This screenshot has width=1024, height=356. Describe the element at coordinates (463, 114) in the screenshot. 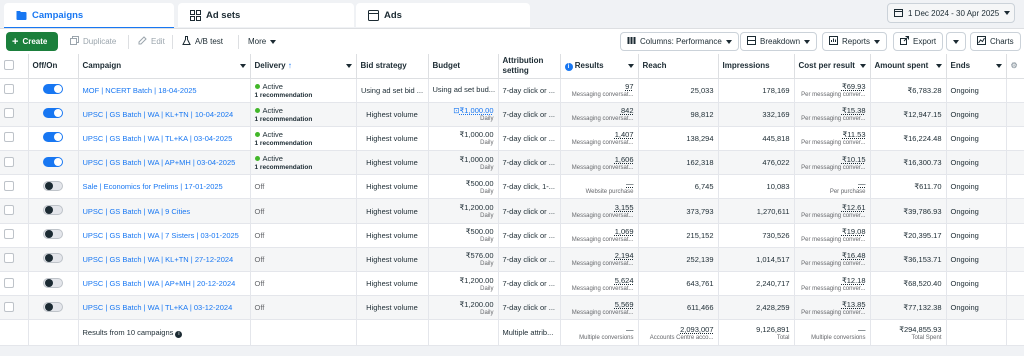

I see `budget-cell: ⊡₹1,000.00 Daily` at that location.